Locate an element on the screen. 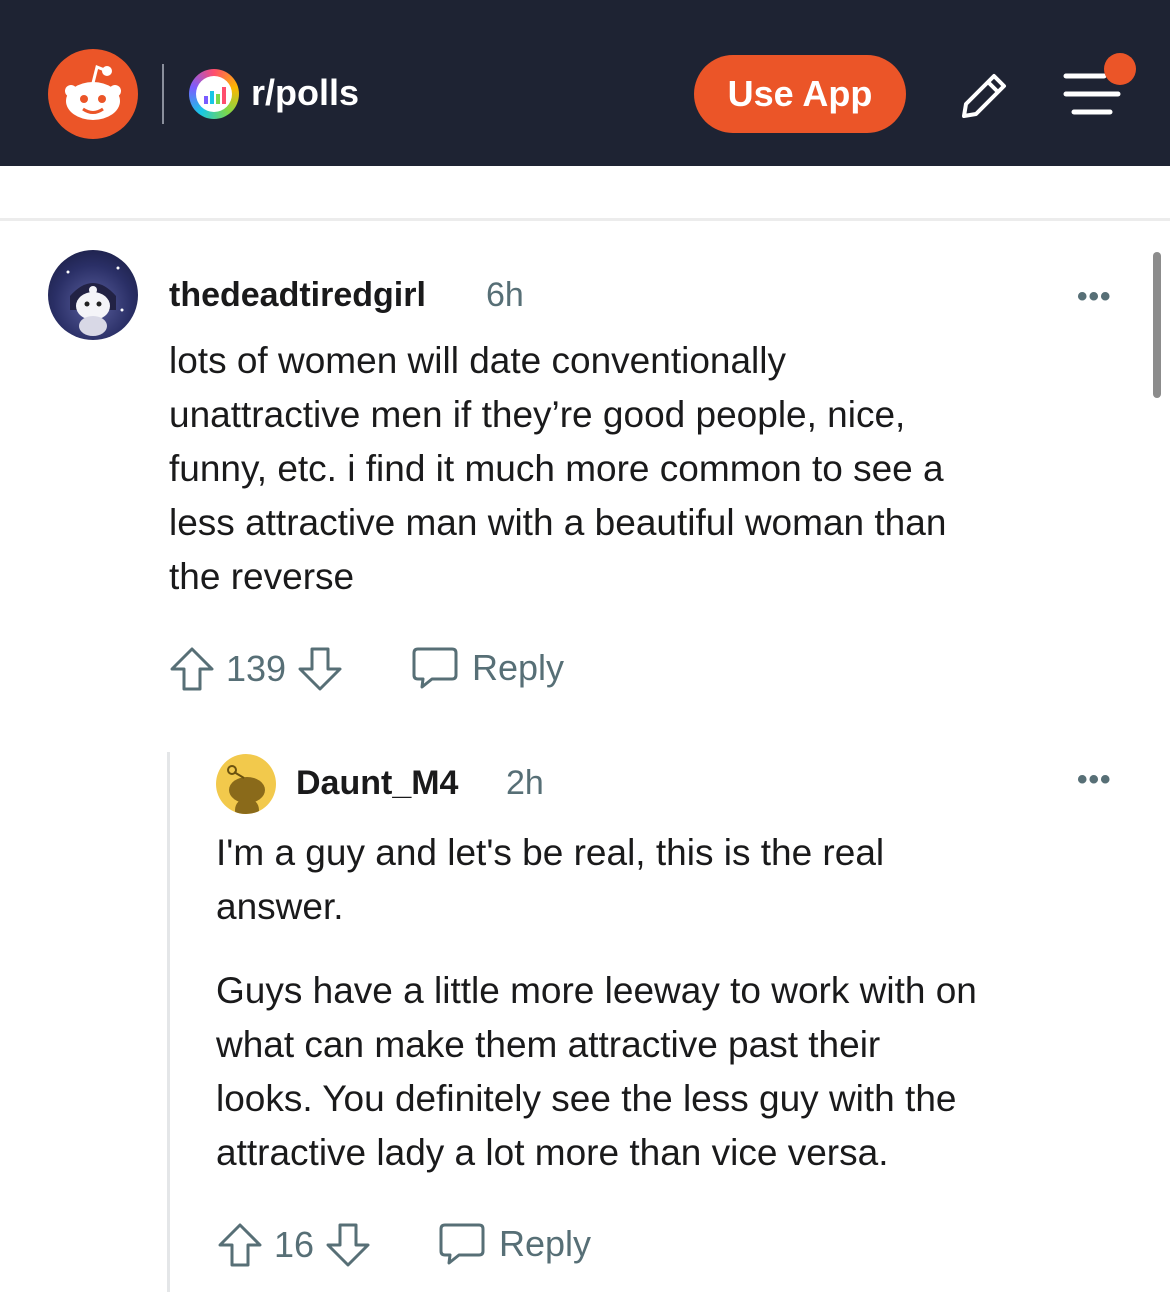 This screenshot has height=1292, width=1170. subreddit-icon is located at coordinates (214, 94).